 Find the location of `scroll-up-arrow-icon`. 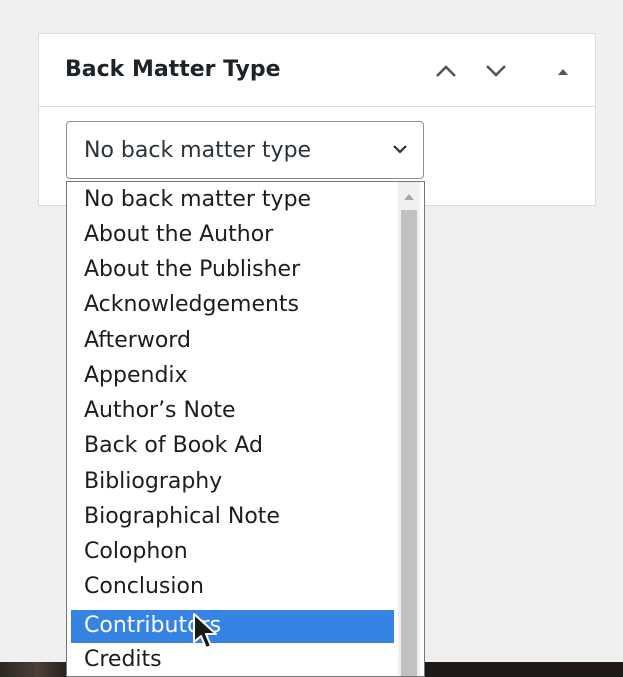

scroll-up-arrow-icon is located at coordinates (409, 196).